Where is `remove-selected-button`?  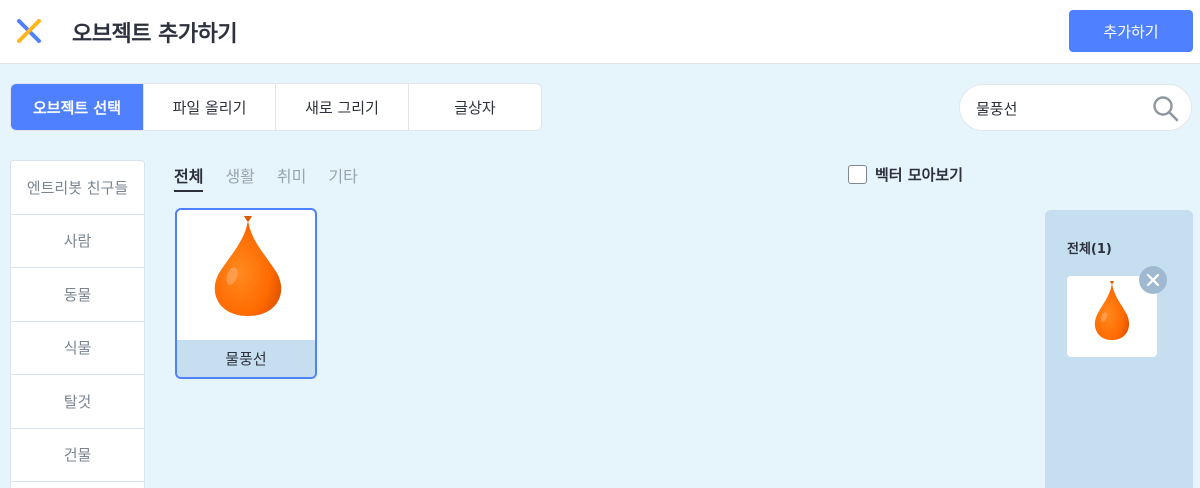 remove-selected-button is located at coordinates (1153, 280).